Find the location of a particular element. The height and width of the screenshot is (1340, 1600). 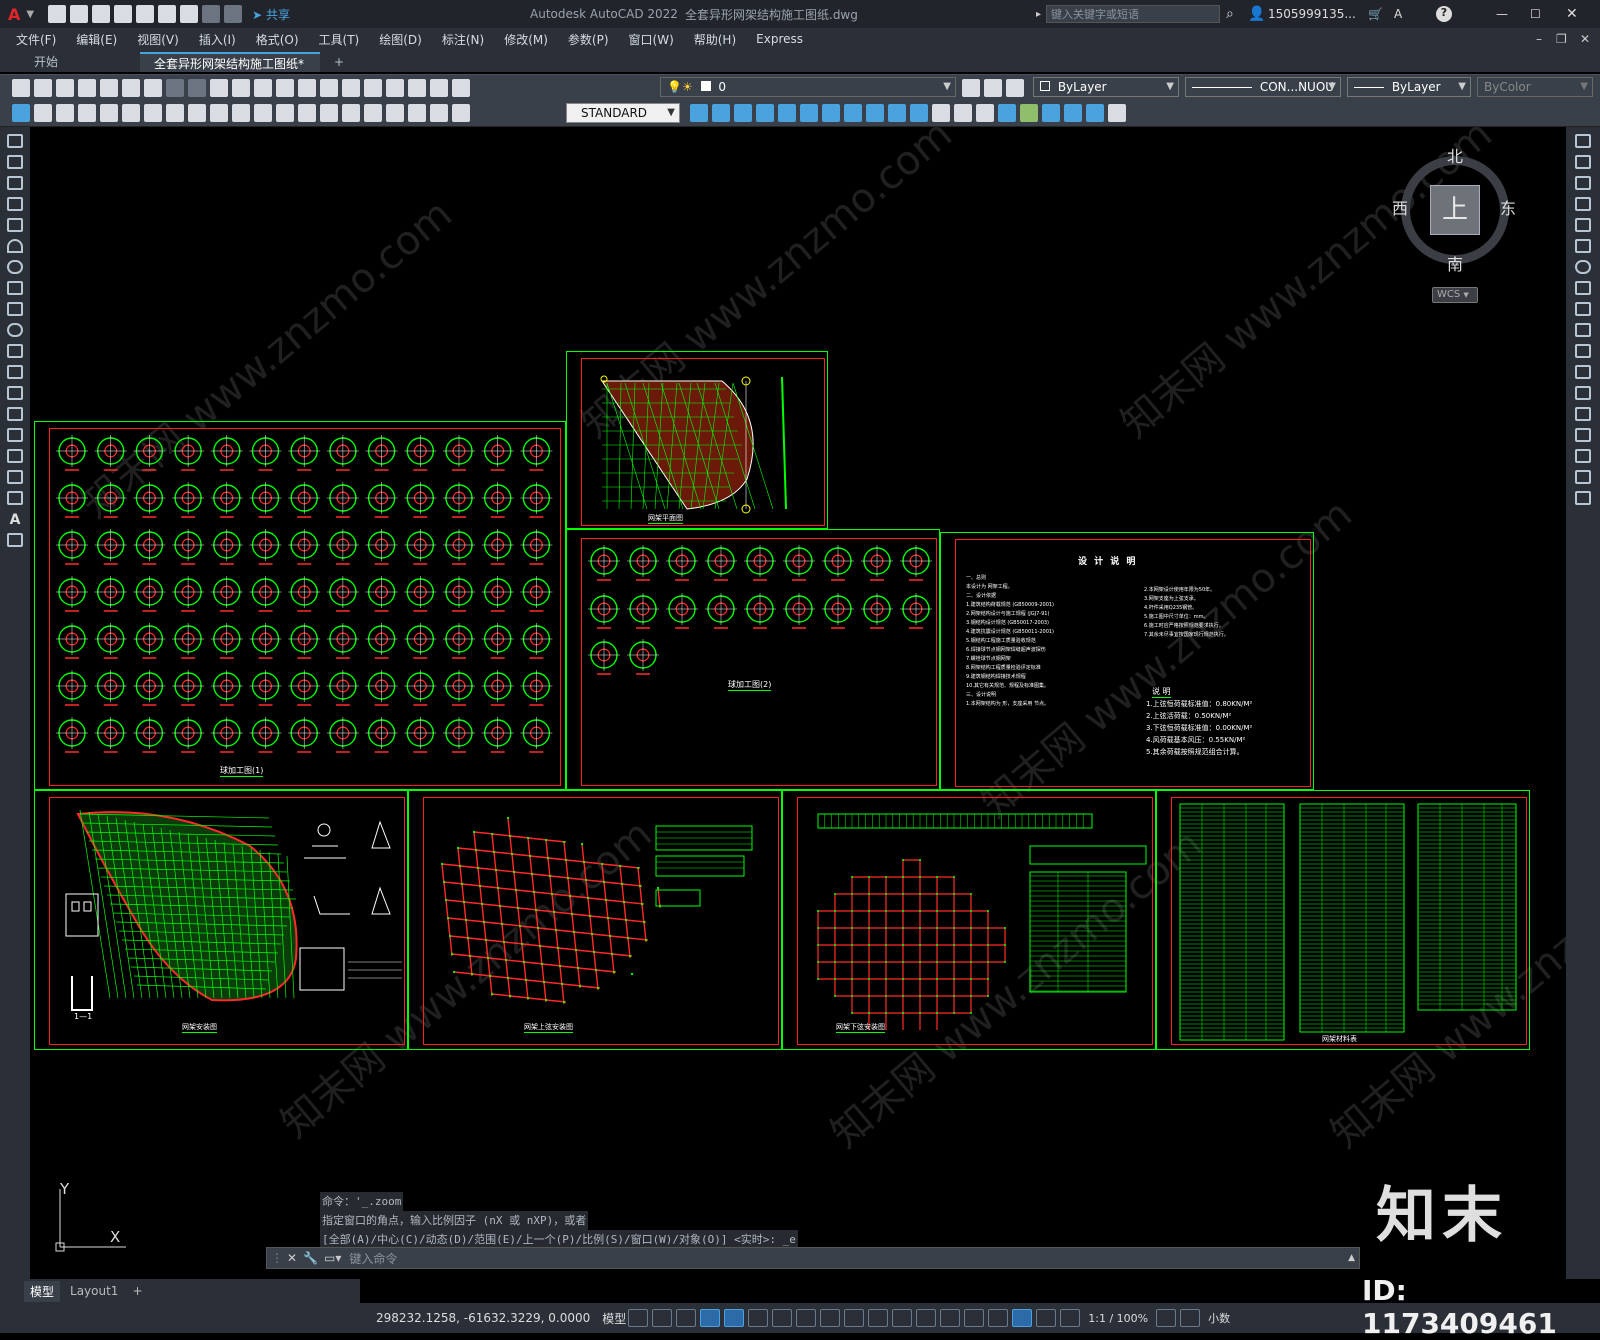

array-icon is located at coordinates (1583, 225).